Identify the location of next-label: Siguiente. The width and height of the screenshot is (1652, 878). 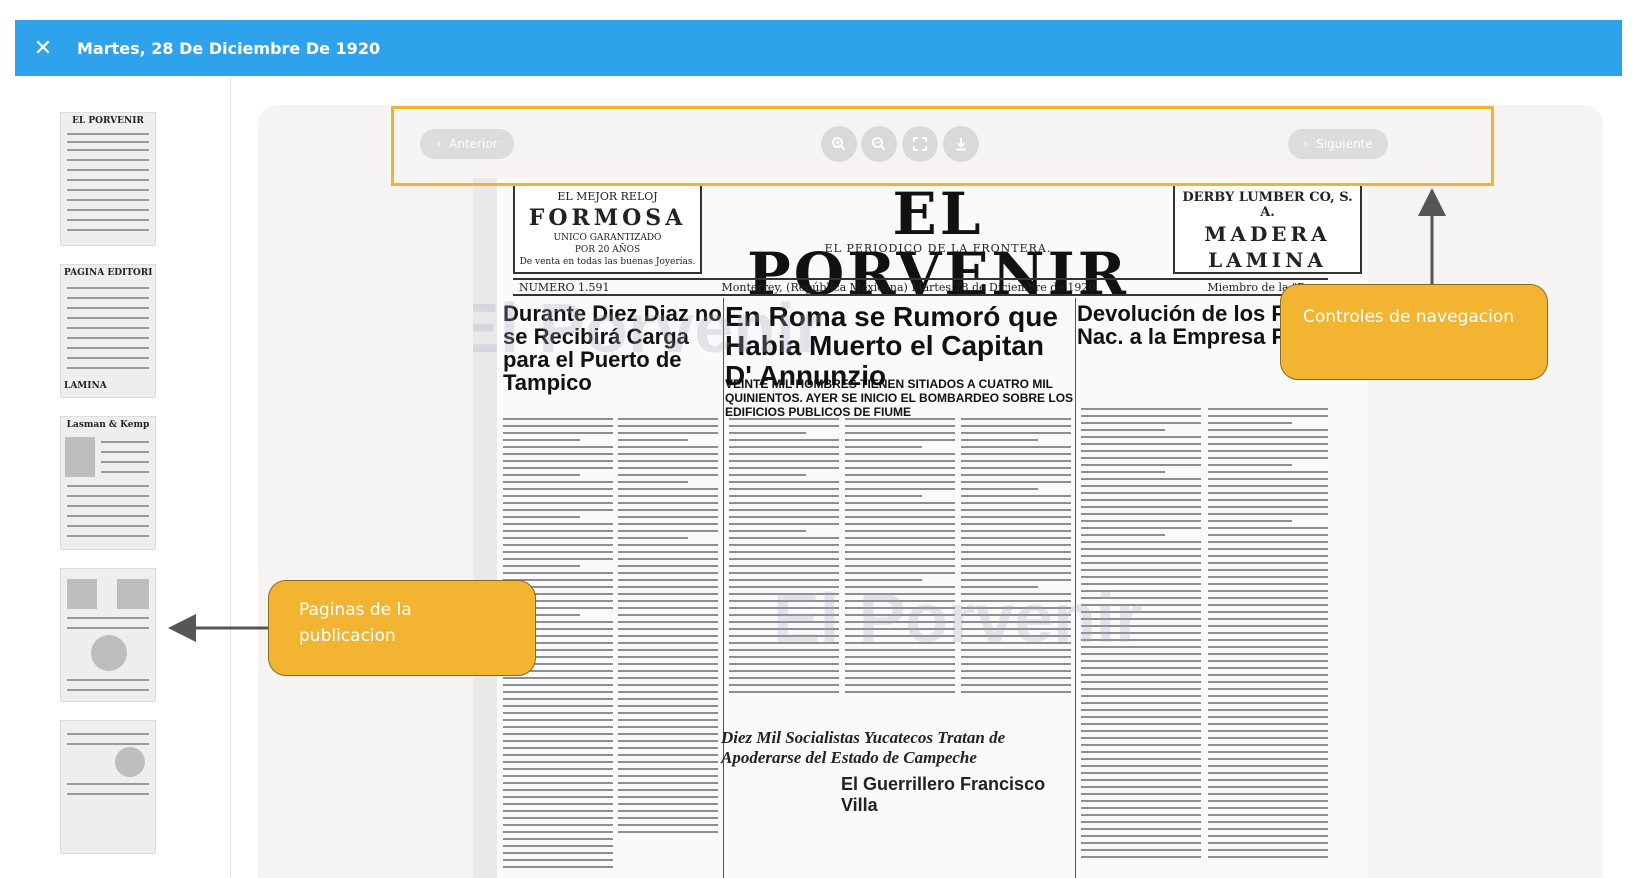
(1344, 144).